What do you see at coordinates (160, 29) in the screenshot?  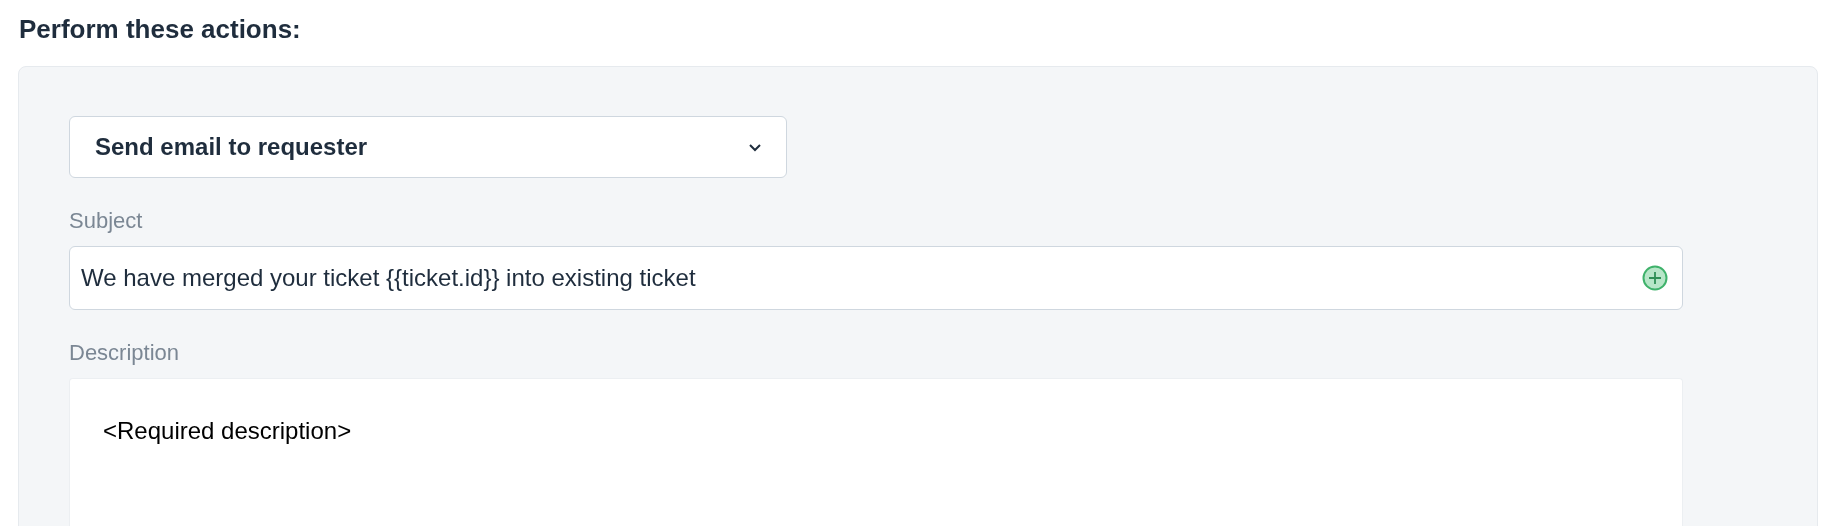 I see `section-heading: Perform these actions:` at bounding box center [160, 29].